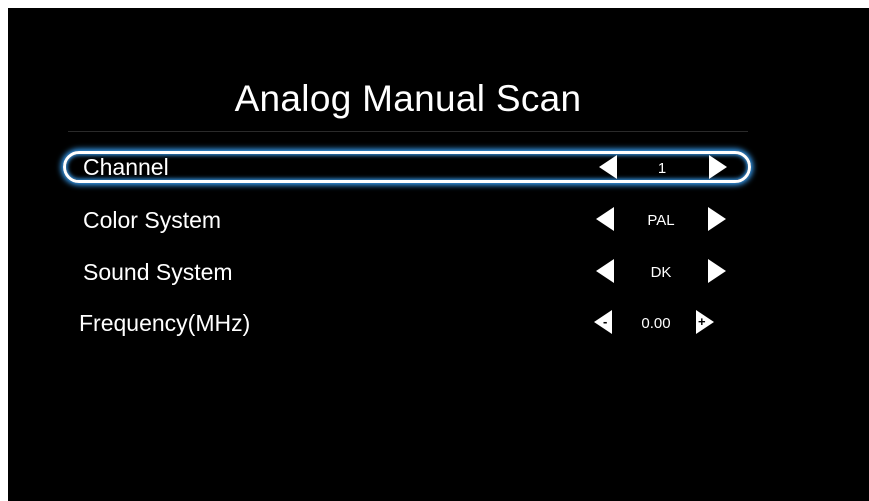 This screenshot has height=501, width=869. I want to click on plus-icon: +, so click(702, 321).